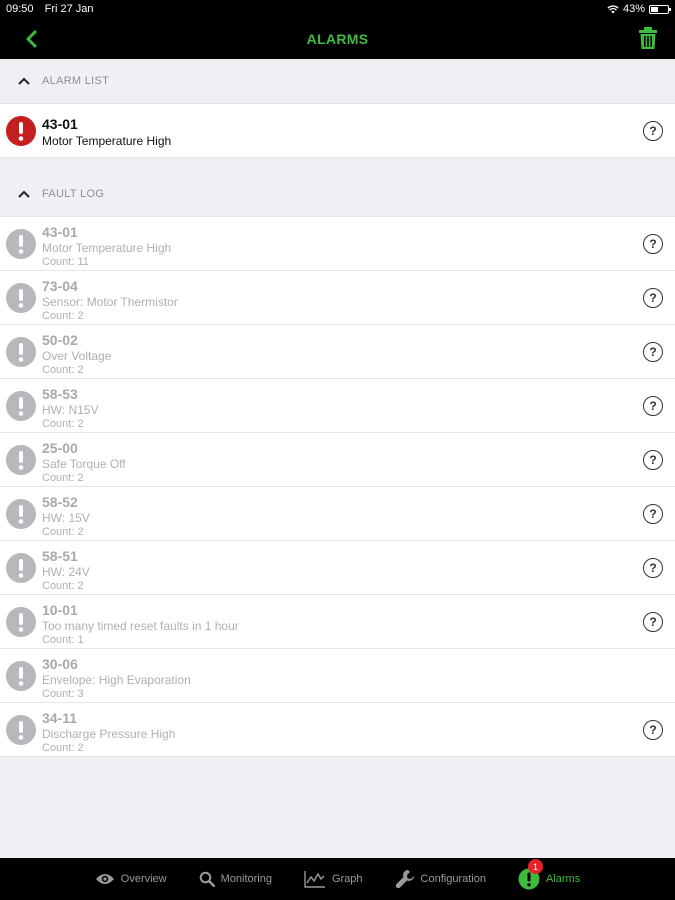  Describe the element at coordinates (337, 9) in the screenshot. I see `status-bar: 09:50 Fri 27 Jan 43%` at that location.